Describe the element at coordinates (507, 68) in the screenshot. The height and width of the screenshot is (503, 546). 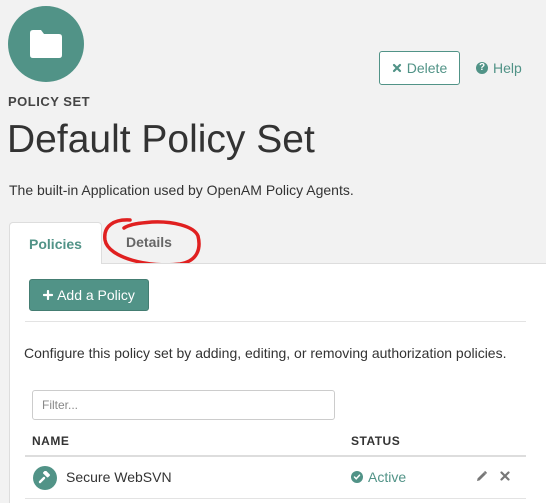
I see `help-button-label: Help` at that location.